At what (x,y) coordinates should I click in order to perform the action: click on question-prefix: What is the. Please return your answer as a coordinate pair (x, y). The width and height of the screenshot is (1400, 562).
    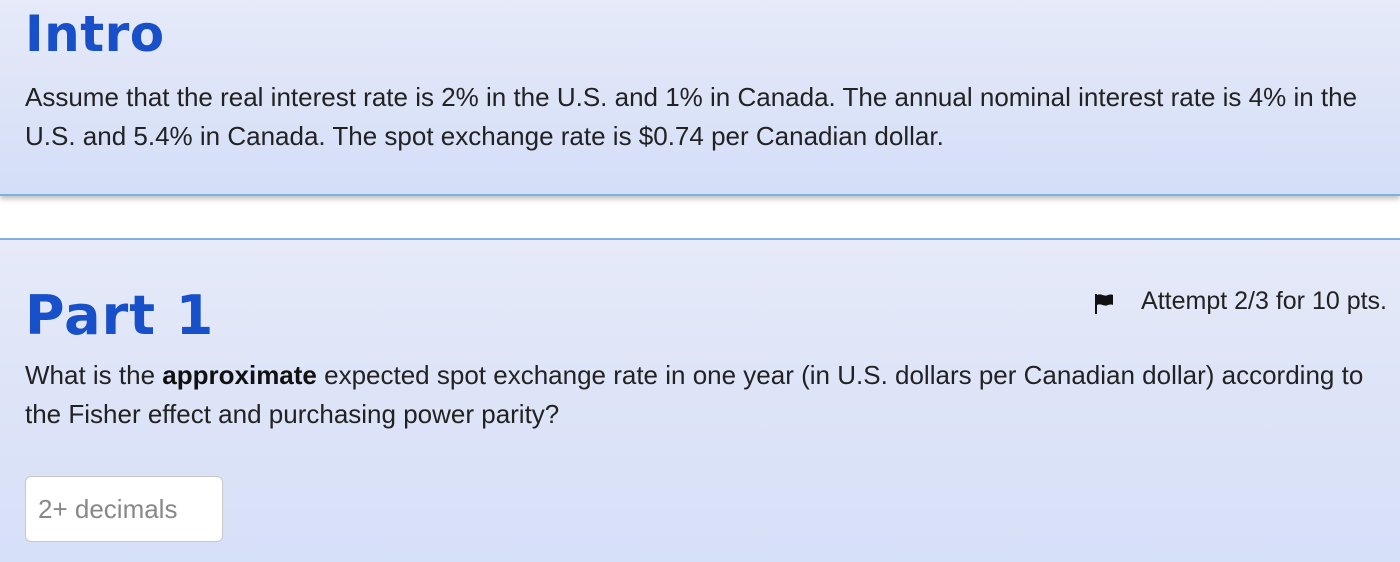
    Looking at the image, I should click on (94, 375).